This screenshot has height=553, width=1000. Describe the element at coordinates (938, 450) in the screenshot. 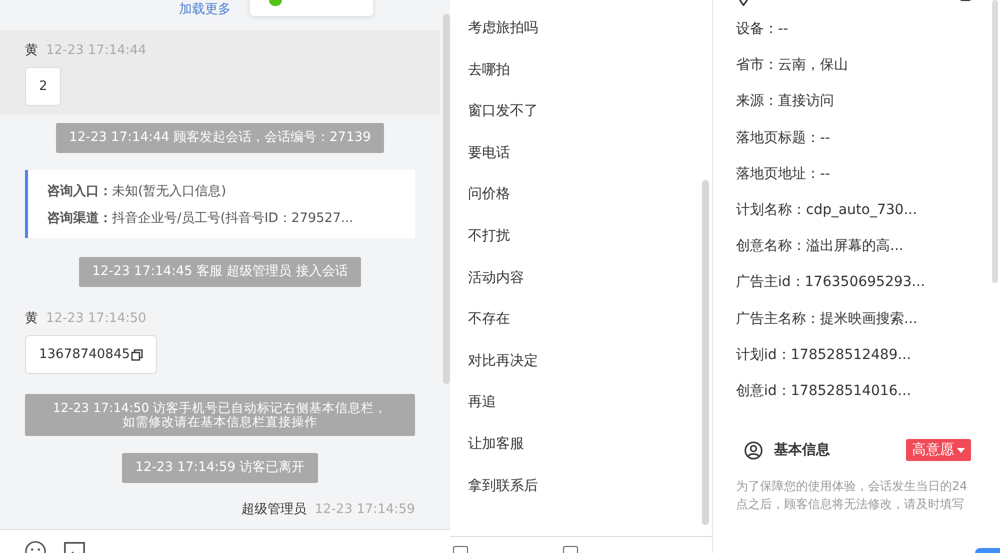

I see `intent-dropdown: 高意愿` at that location.